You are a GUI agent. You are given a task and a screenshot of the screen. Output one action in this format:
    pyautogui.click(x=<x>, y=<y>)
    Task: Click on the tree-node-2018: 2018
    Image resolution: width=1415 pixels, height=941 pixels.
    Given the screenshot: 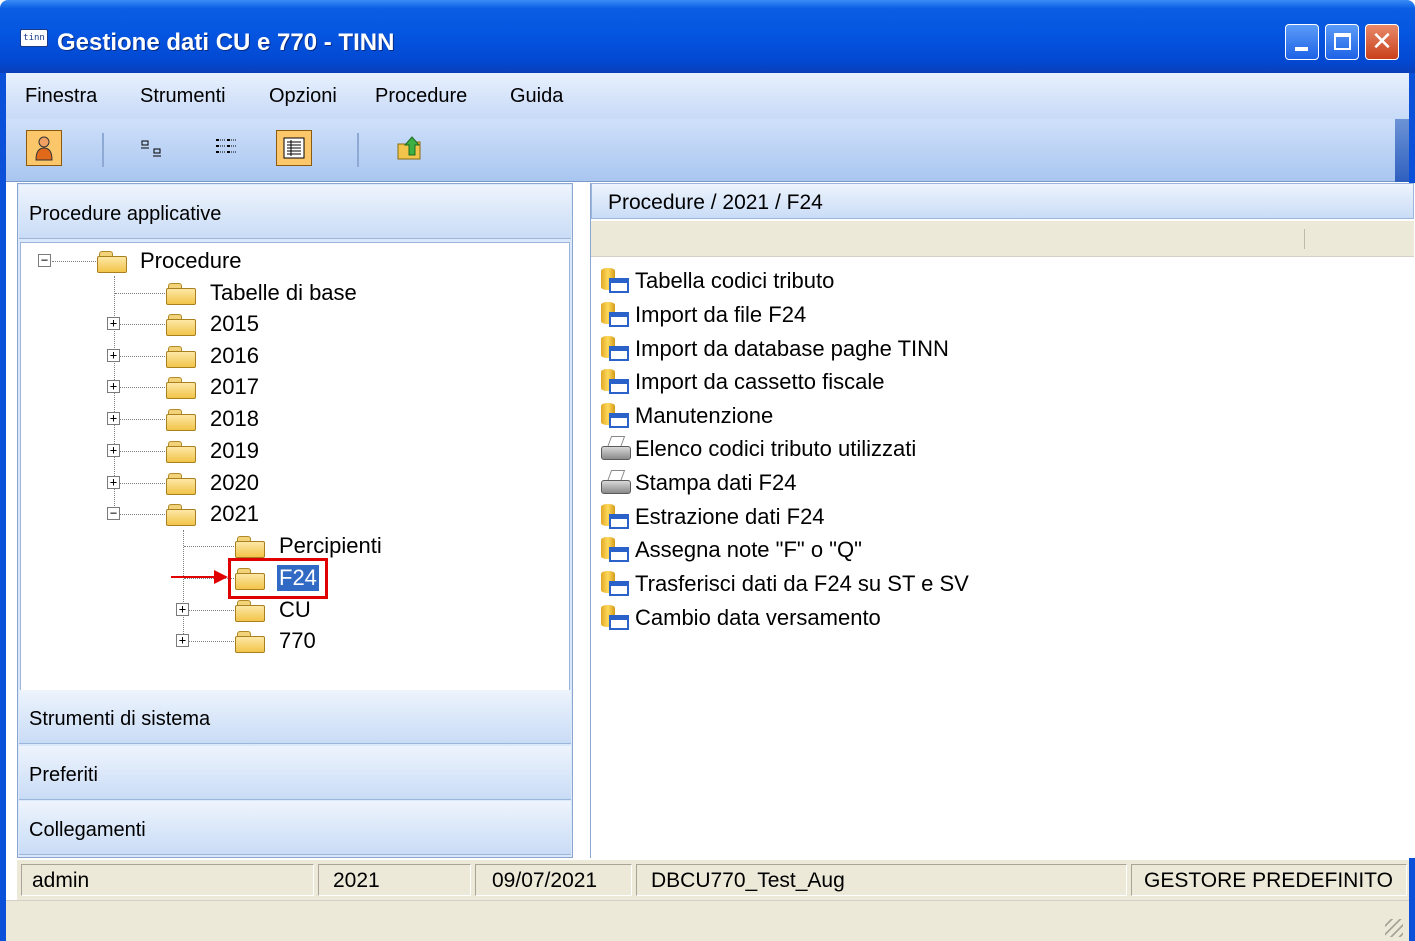 What is the action you would take?
    pyautogui.click(x=234, y=419)
    